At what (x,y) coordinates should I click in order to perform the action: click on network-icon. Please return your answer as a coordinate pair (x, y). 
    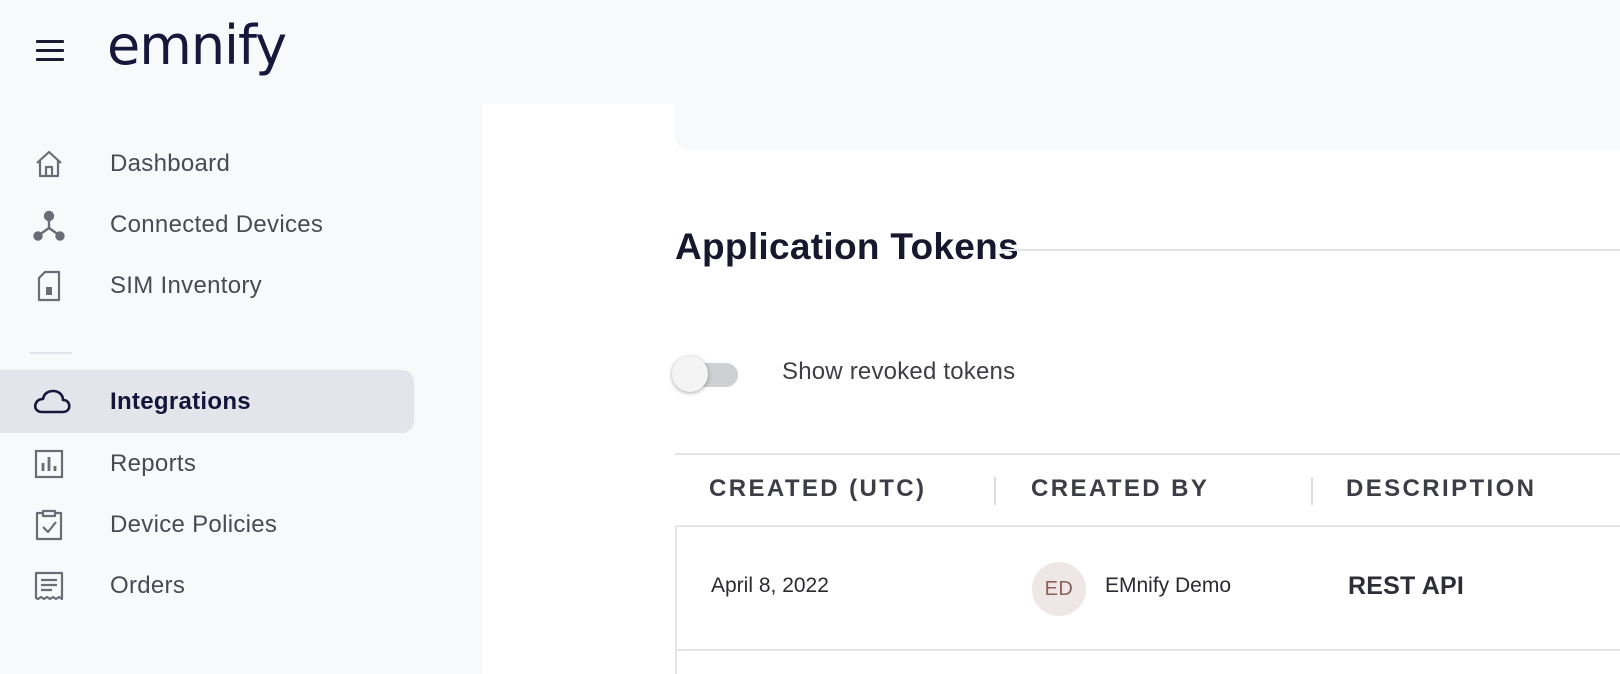
    Looking at the image, I should click on (49, 225).